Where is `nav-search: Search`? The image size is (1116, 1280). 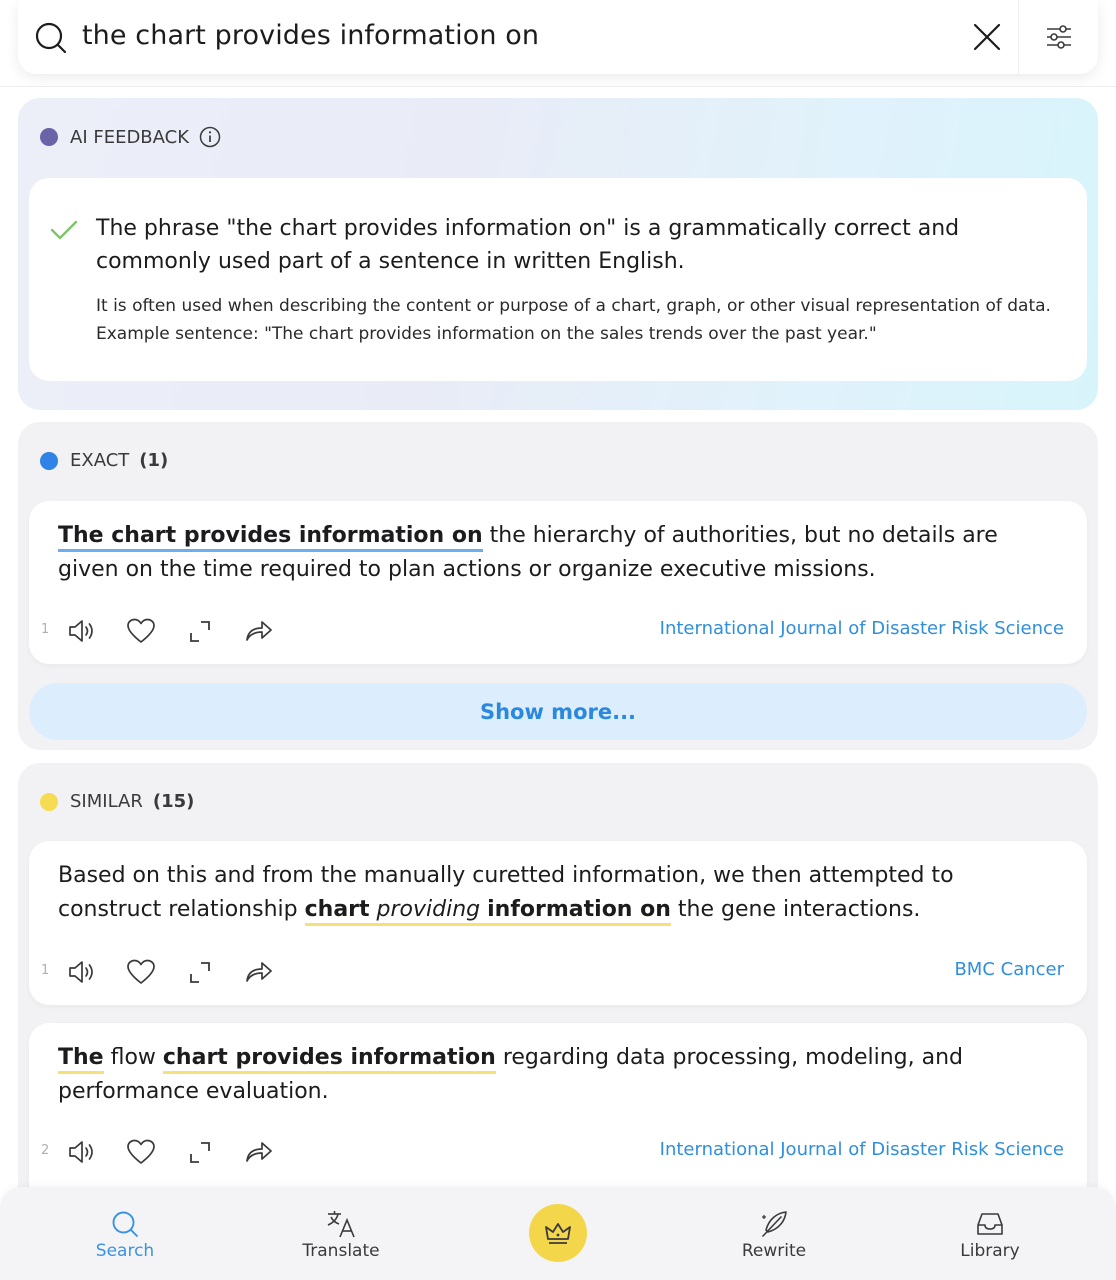 nav-search: Search is located at coordinates (125, 1235).